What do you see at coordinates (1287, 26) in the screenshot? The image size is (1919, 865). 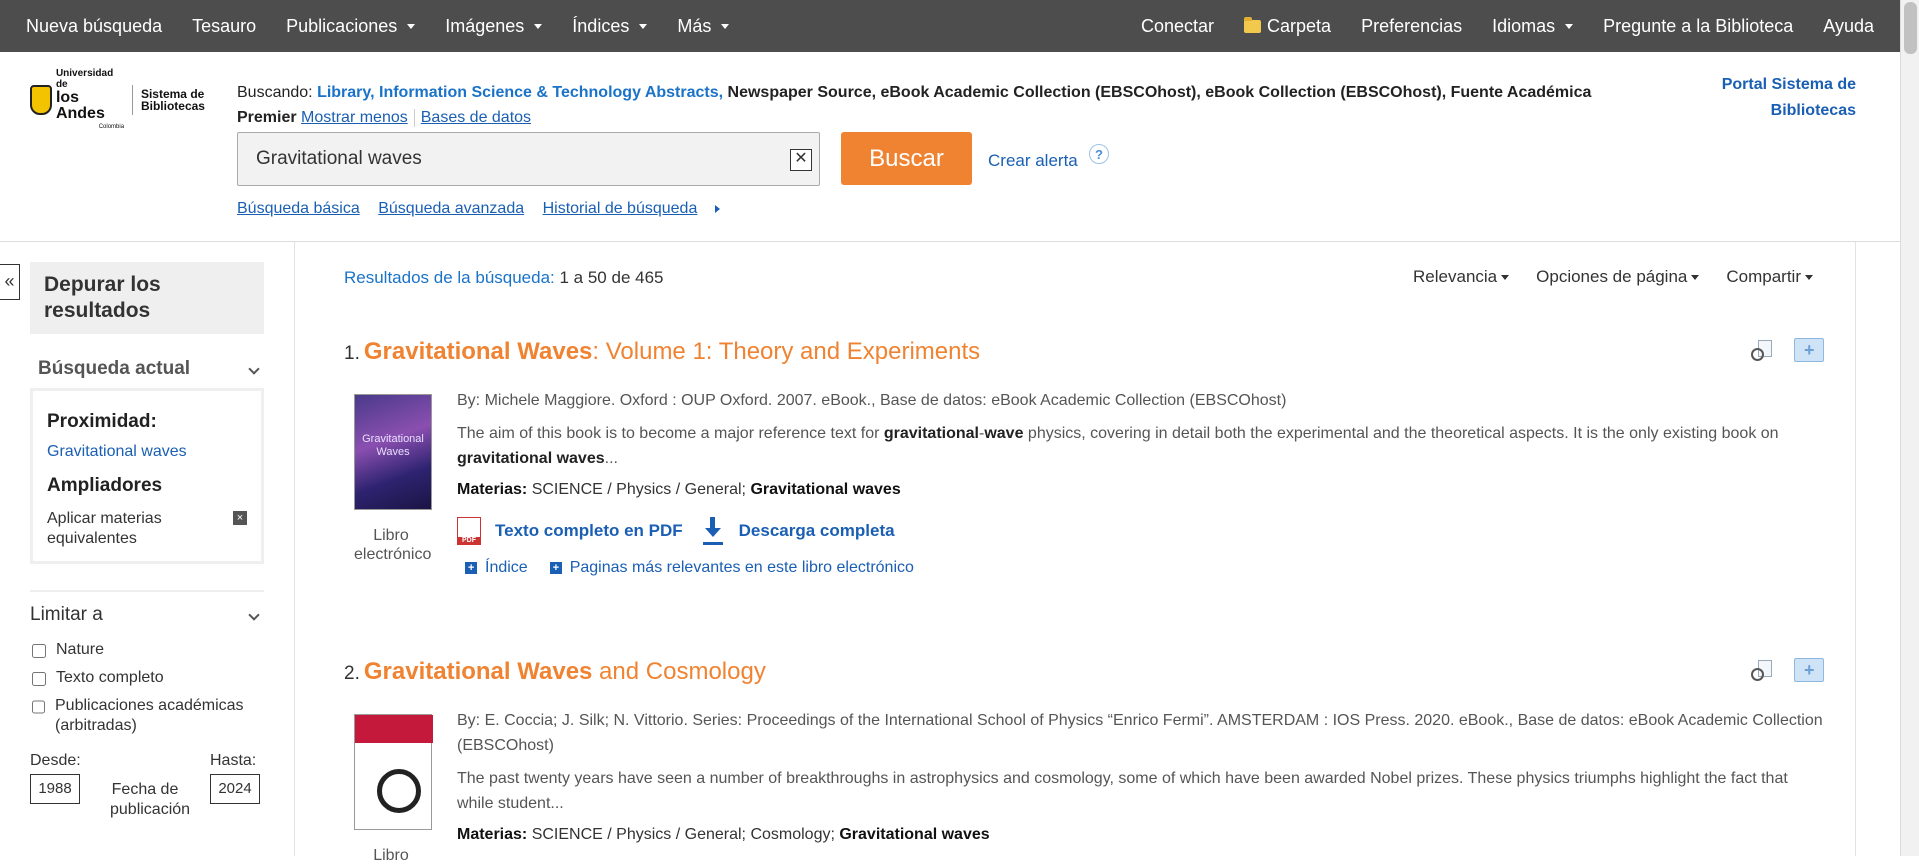 I see `nav-folder: Carpeta` at bounding box center [1287, 26].